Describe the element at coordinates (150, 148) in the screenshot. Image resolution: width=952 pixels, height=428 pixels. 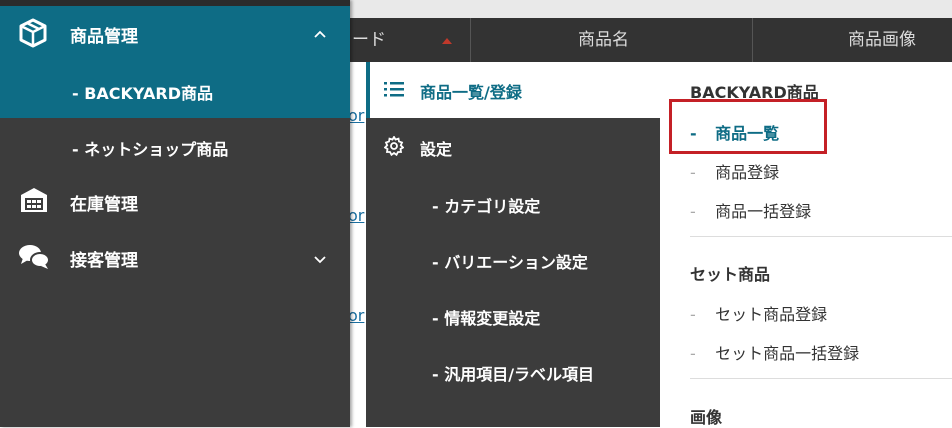
I see `sidebar-subitem-netshop: - ネットショップ商品` at that location.